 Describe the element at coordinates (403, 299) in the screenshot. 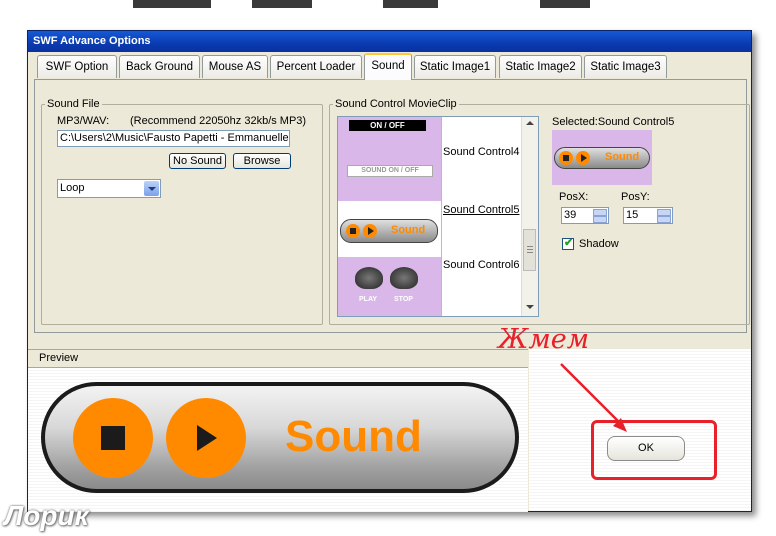

I see `stop-thumb-label: STOP` at that location.